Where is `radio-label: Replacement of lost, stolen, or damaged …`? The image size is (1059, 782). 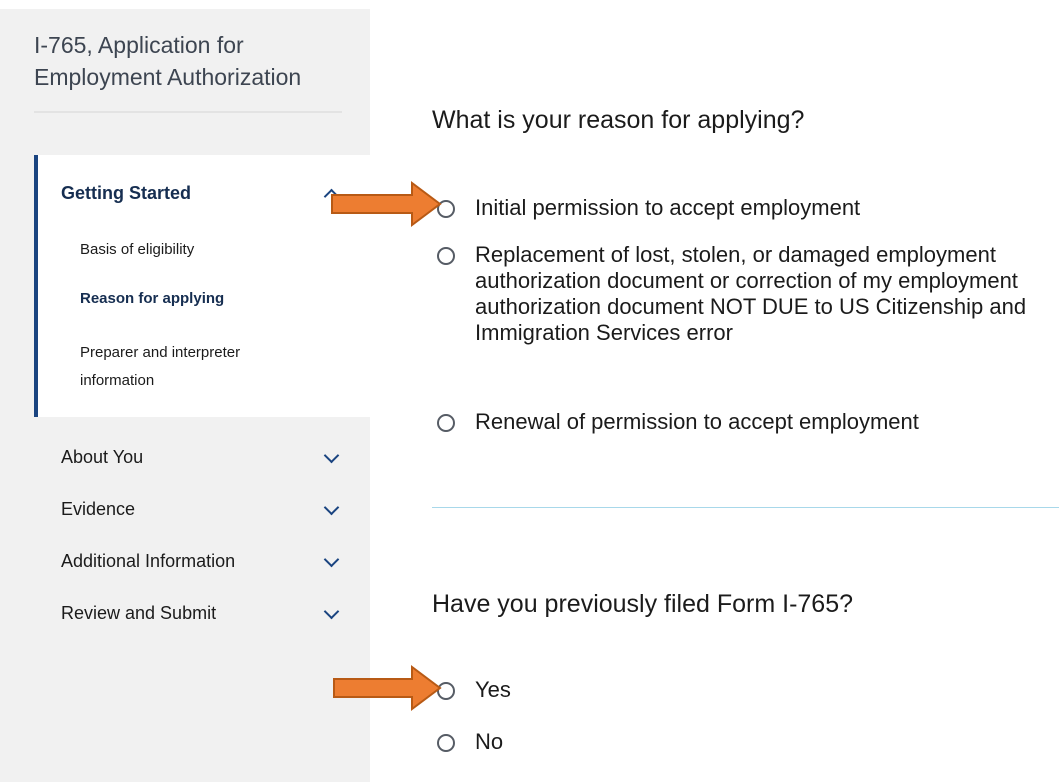 radio-label: Replacement of lost, stolen, or damaged … is located at coordinates (751, 293).